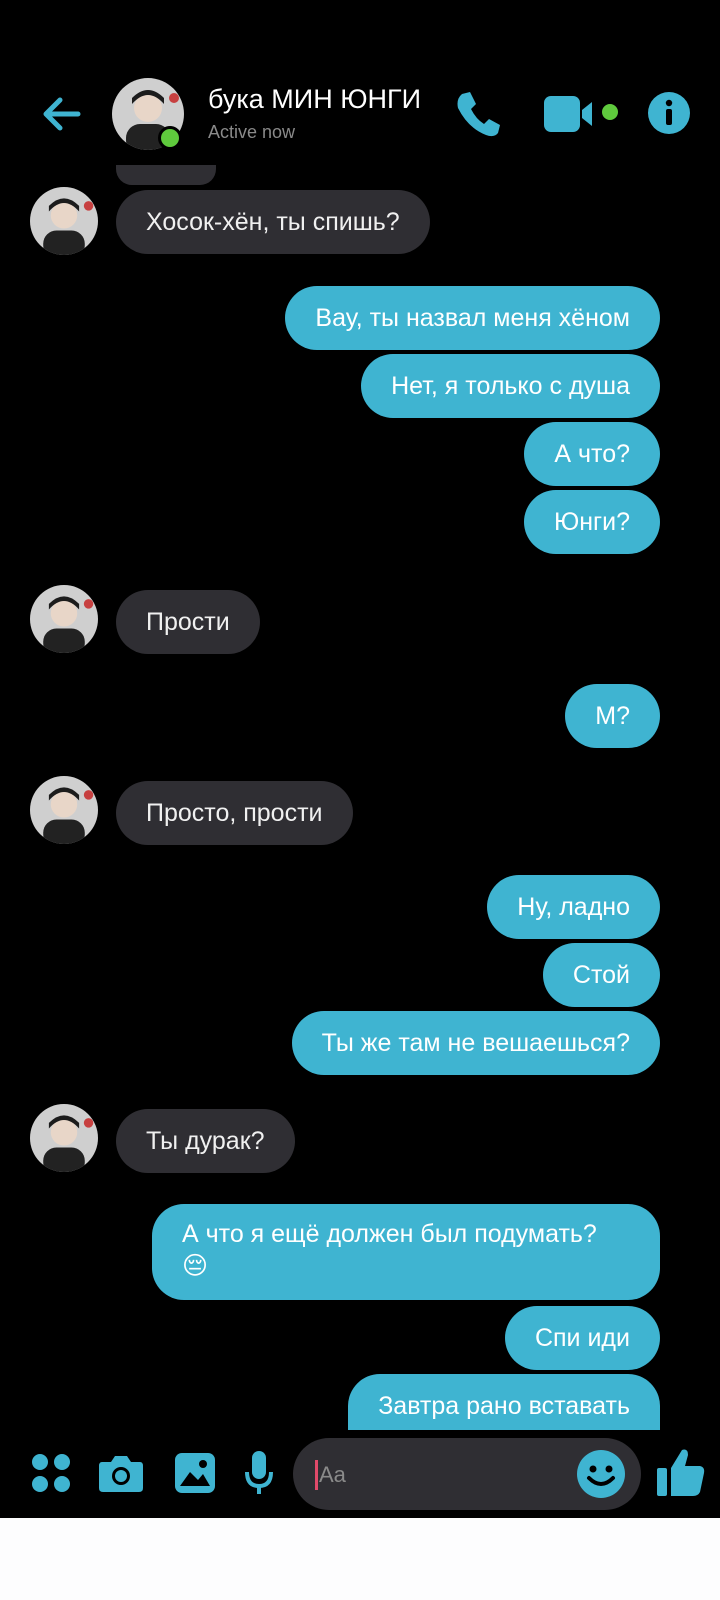 This screenshot has width=720, height=1600. I want to click on microphone-icon, so click(259, 1473).